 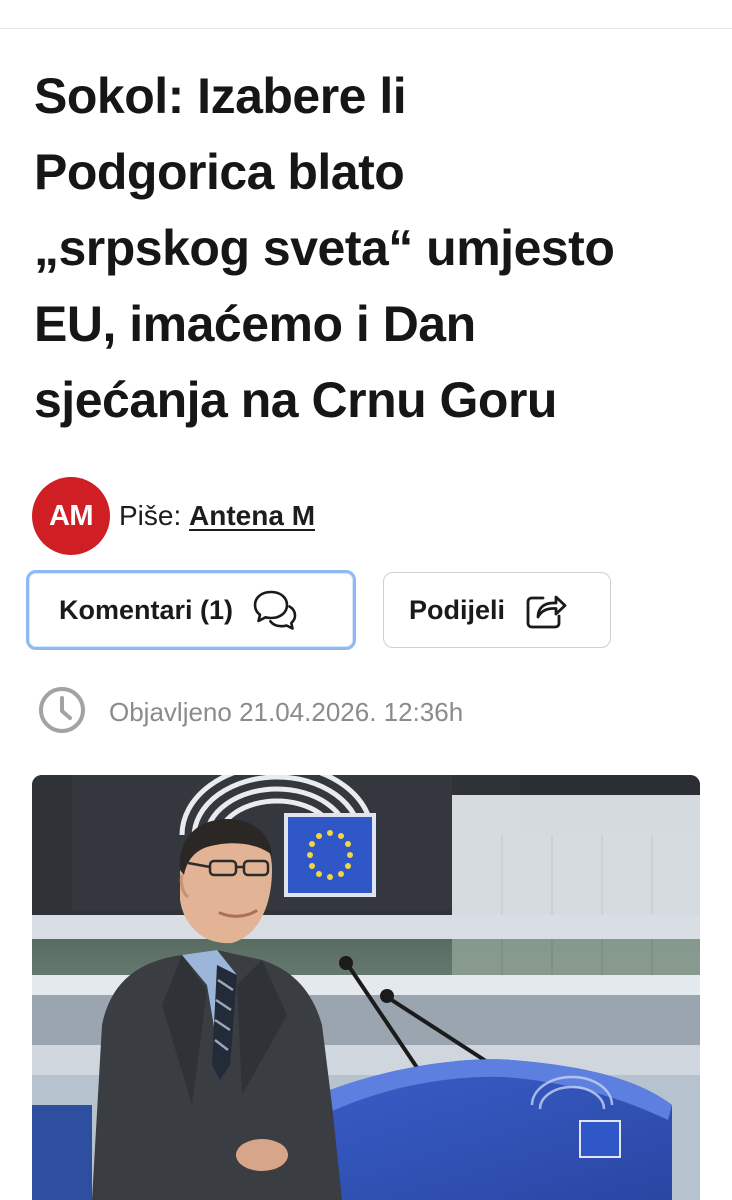 I want to click on clock-icon, so click(x=62, y=712).